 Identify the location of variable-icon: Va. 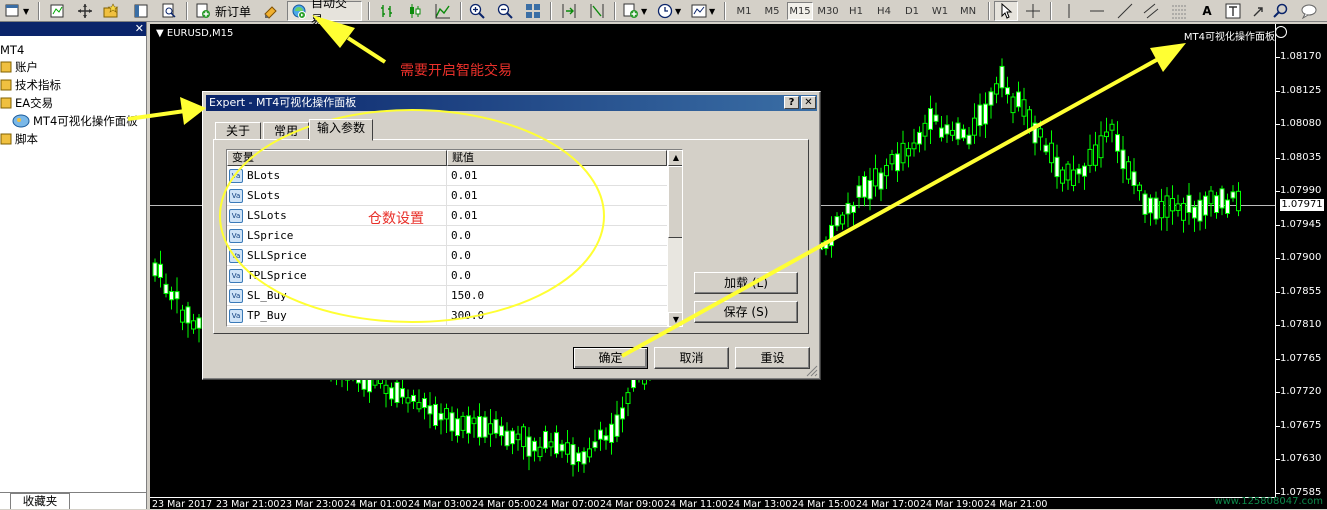
(236, 216).